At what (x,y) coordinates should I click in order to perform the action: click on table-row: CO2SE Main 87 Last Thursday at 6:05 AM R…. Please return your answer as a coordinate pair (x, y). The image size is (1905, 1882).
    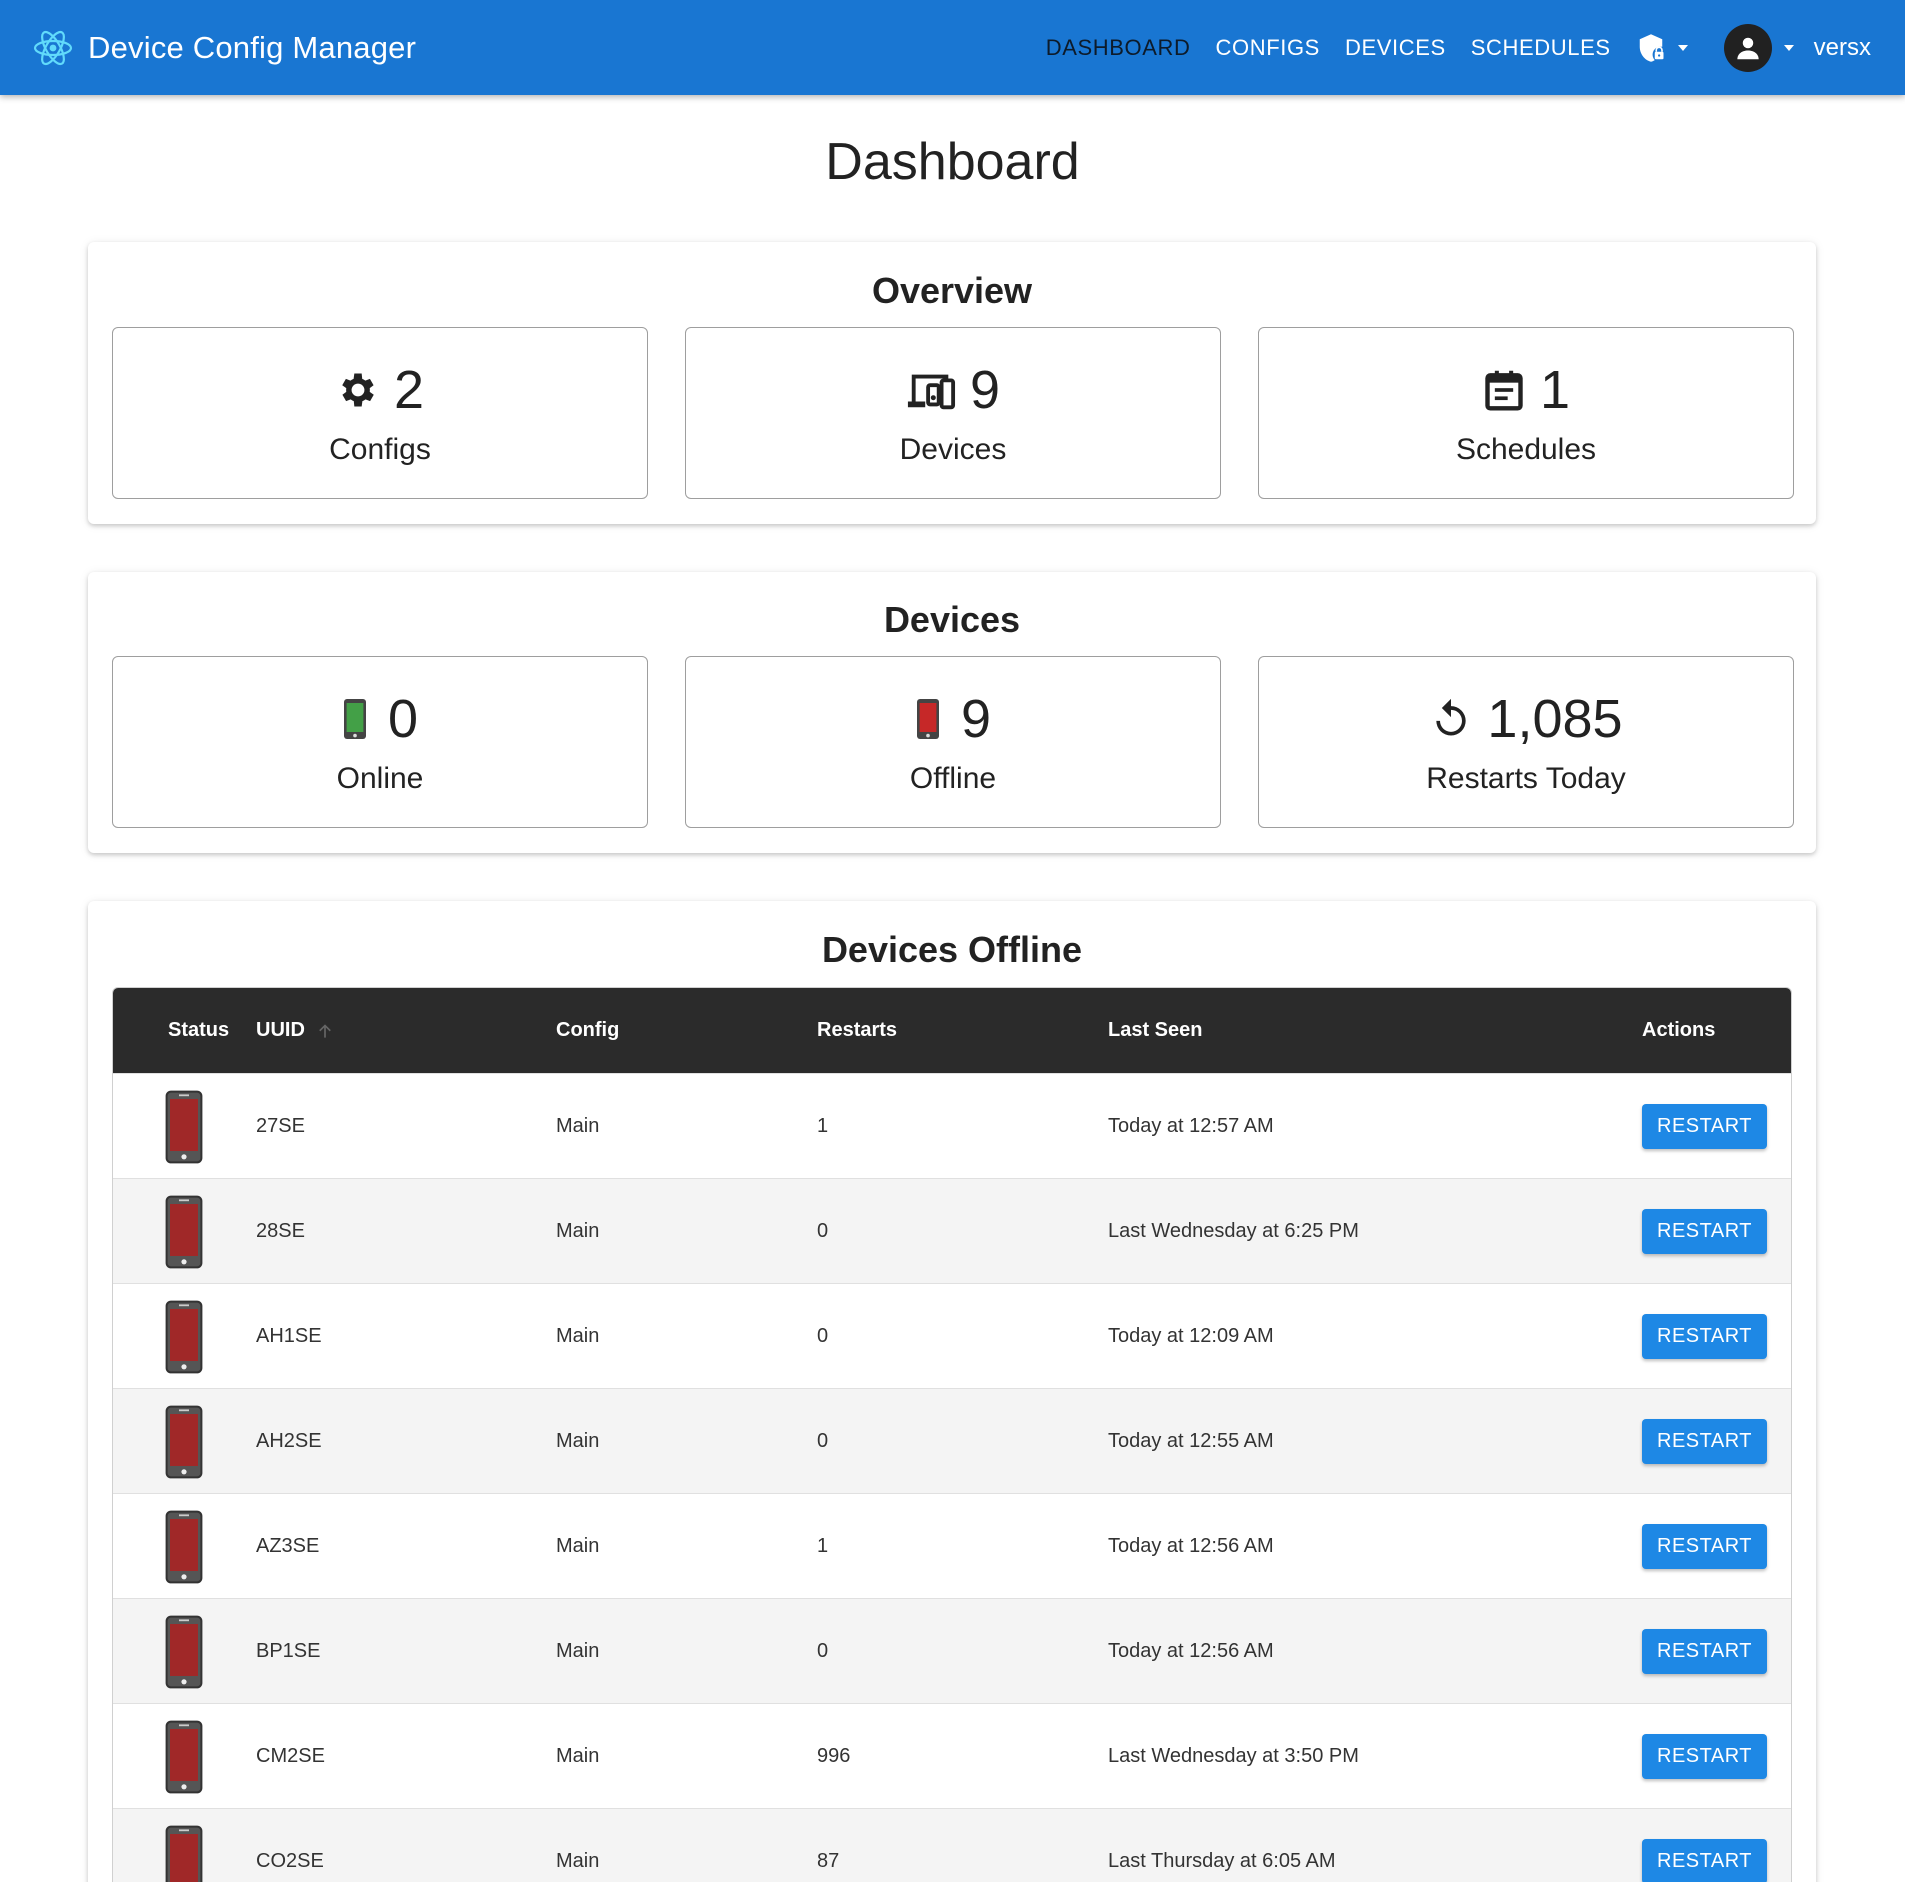
    Looking at the image, I should click on (952, 1845).